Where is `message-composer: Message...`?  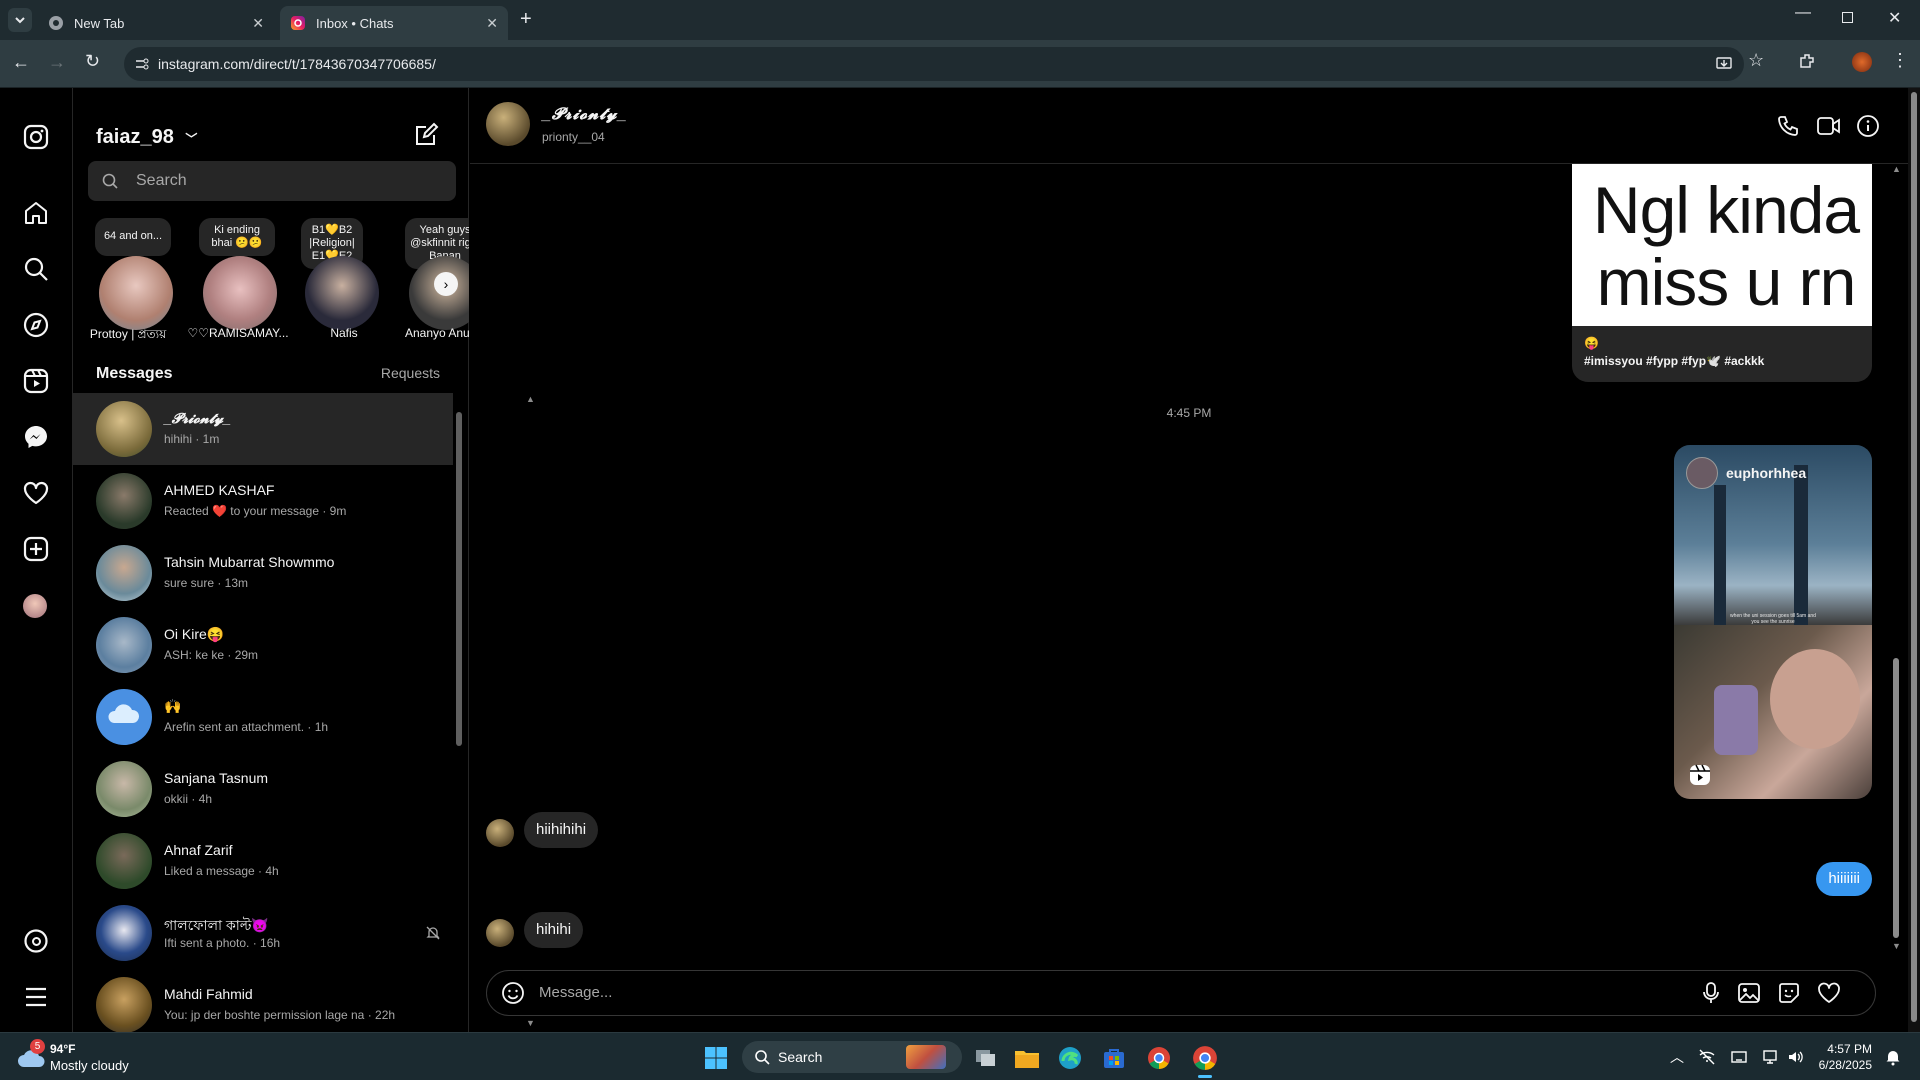
message-composer: Message... is located at coordinates (1181, 993).